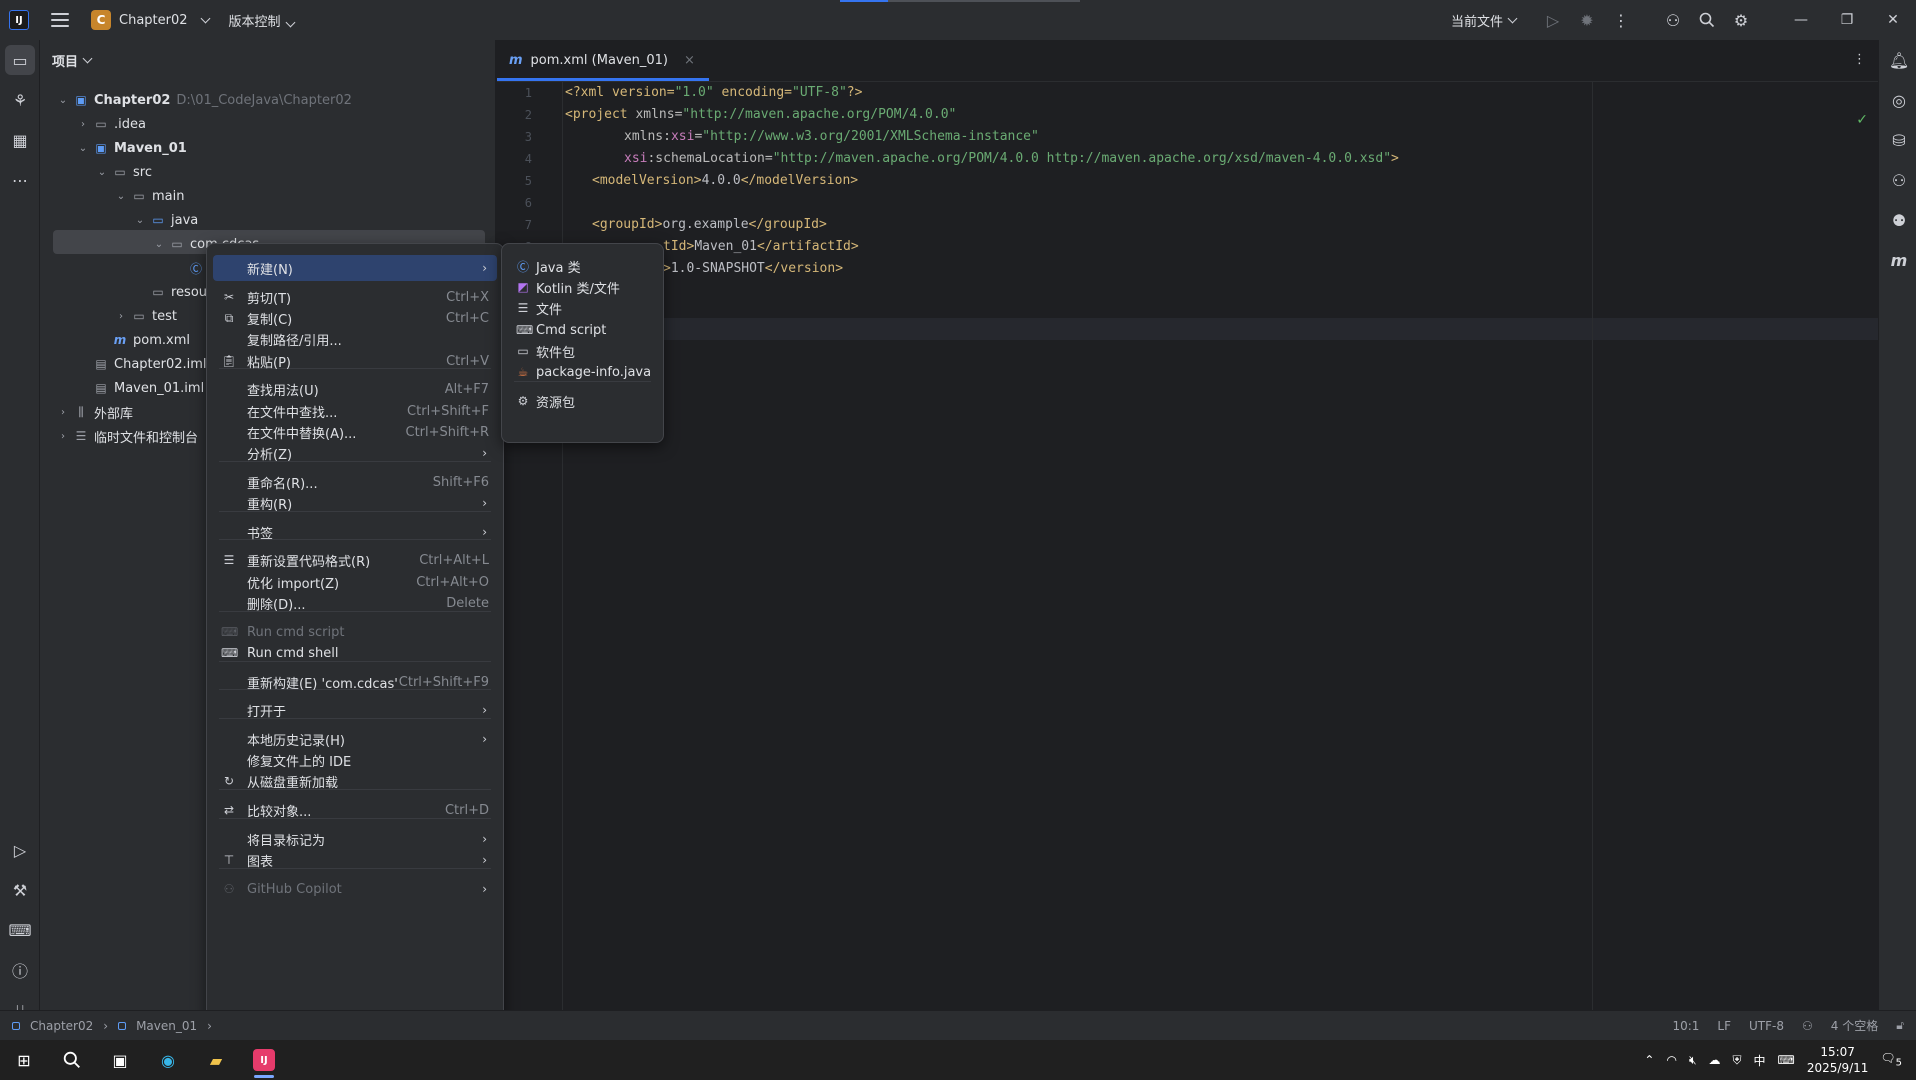  What do you see at coordinates (1685, 1026) in the screenshot?
I see `caret-position: 10:1` at bounding box center [1685, 1026].